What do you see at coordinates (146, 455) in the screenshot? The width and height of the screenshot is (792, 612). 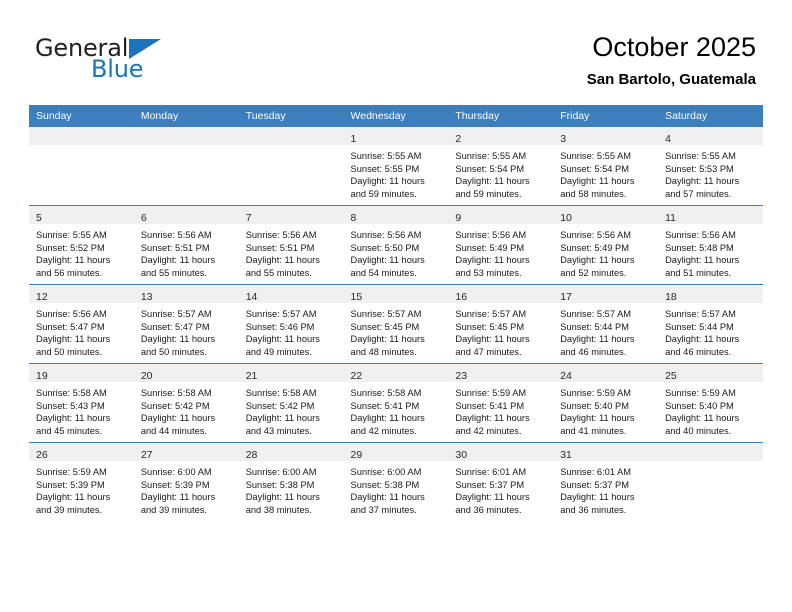 I see `day-number: 27` at bounding box center [146, 455].